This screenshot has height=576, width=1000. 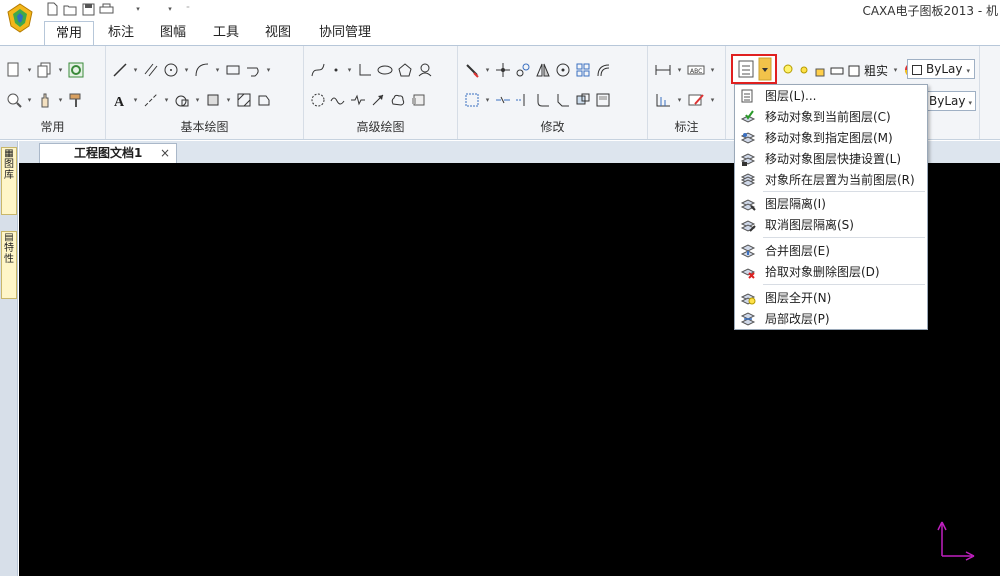 I want to click on partial-change-layer-icon, so click(x=748, y=318).